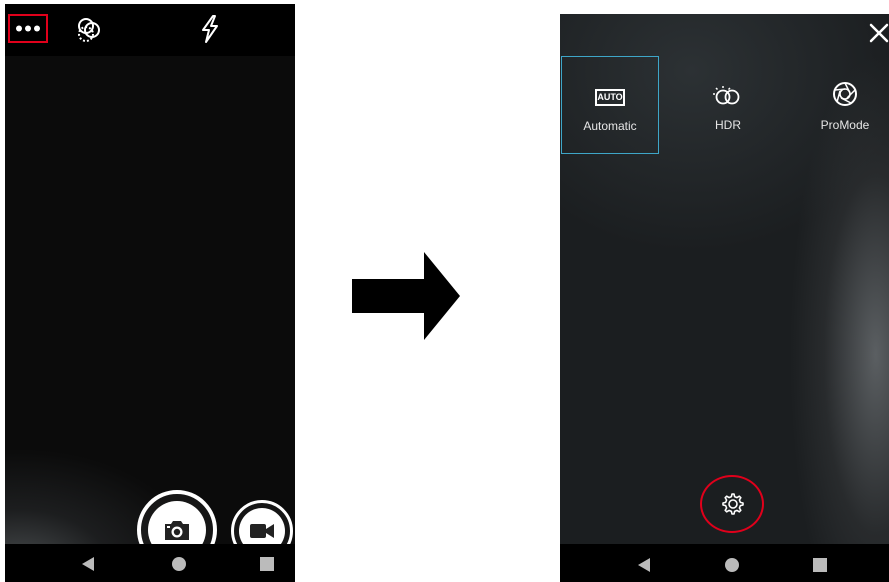 Image resolution: width=889 pixels, height=582 pixels. What do you see at coordinates (150, 30) in the screenshot?
I see `camera-top-bar` at bounding box center [150, 30].